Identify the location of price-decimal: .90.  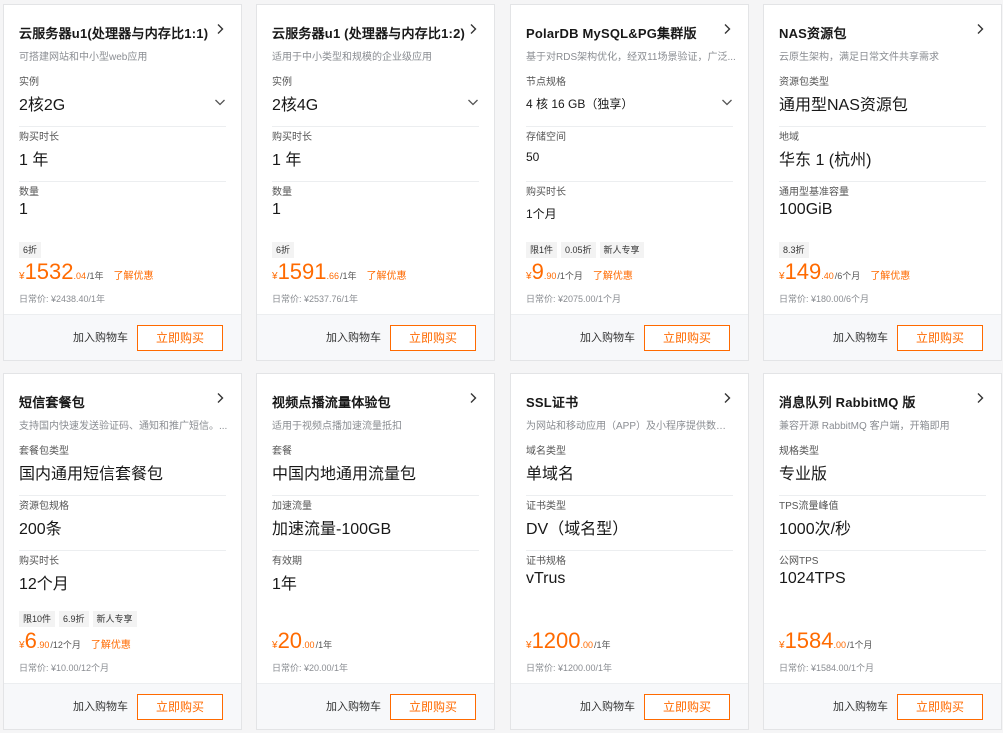
(550, 276).